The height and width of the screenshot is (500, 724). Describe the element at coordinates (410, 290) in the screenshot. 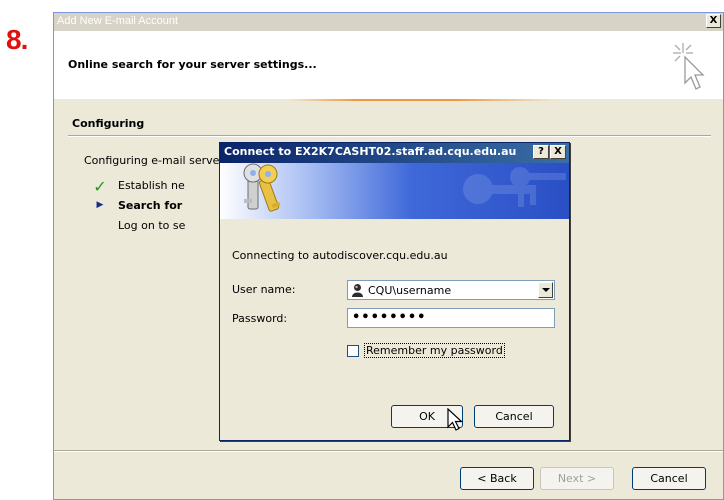

I see `username-value: CQU\username` at that location.